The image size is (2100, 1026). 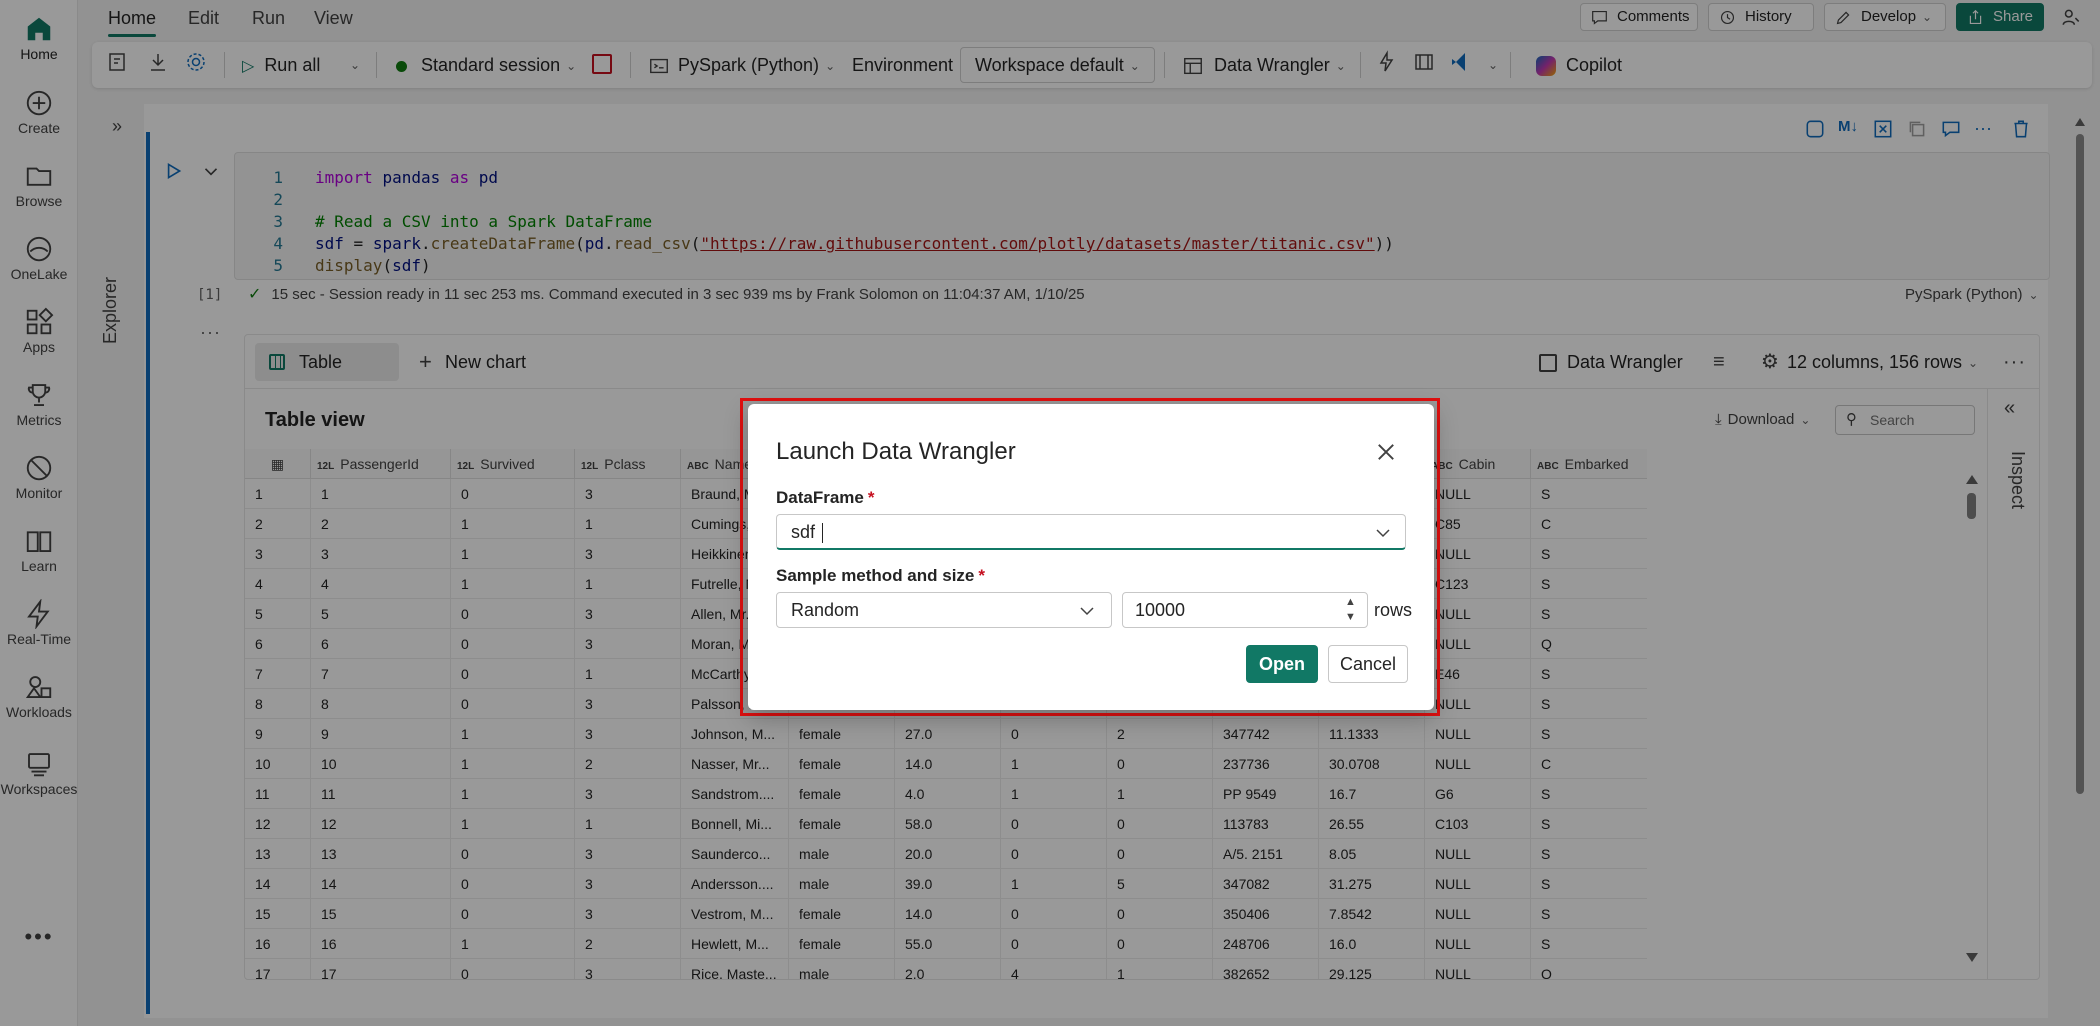 What do you see at coordinates (1350, 617) in the screenshot?
I see `decrement-icon: ▼` at bounding box center [1350, 617].